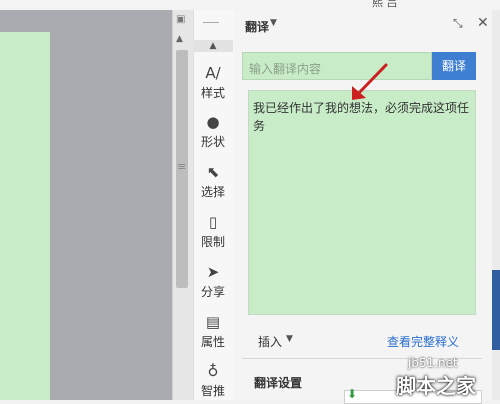  Describe the element at coordinates (385, 4) in the screenshot. I see `toolbar-fragment: 熙 吕` at that location.